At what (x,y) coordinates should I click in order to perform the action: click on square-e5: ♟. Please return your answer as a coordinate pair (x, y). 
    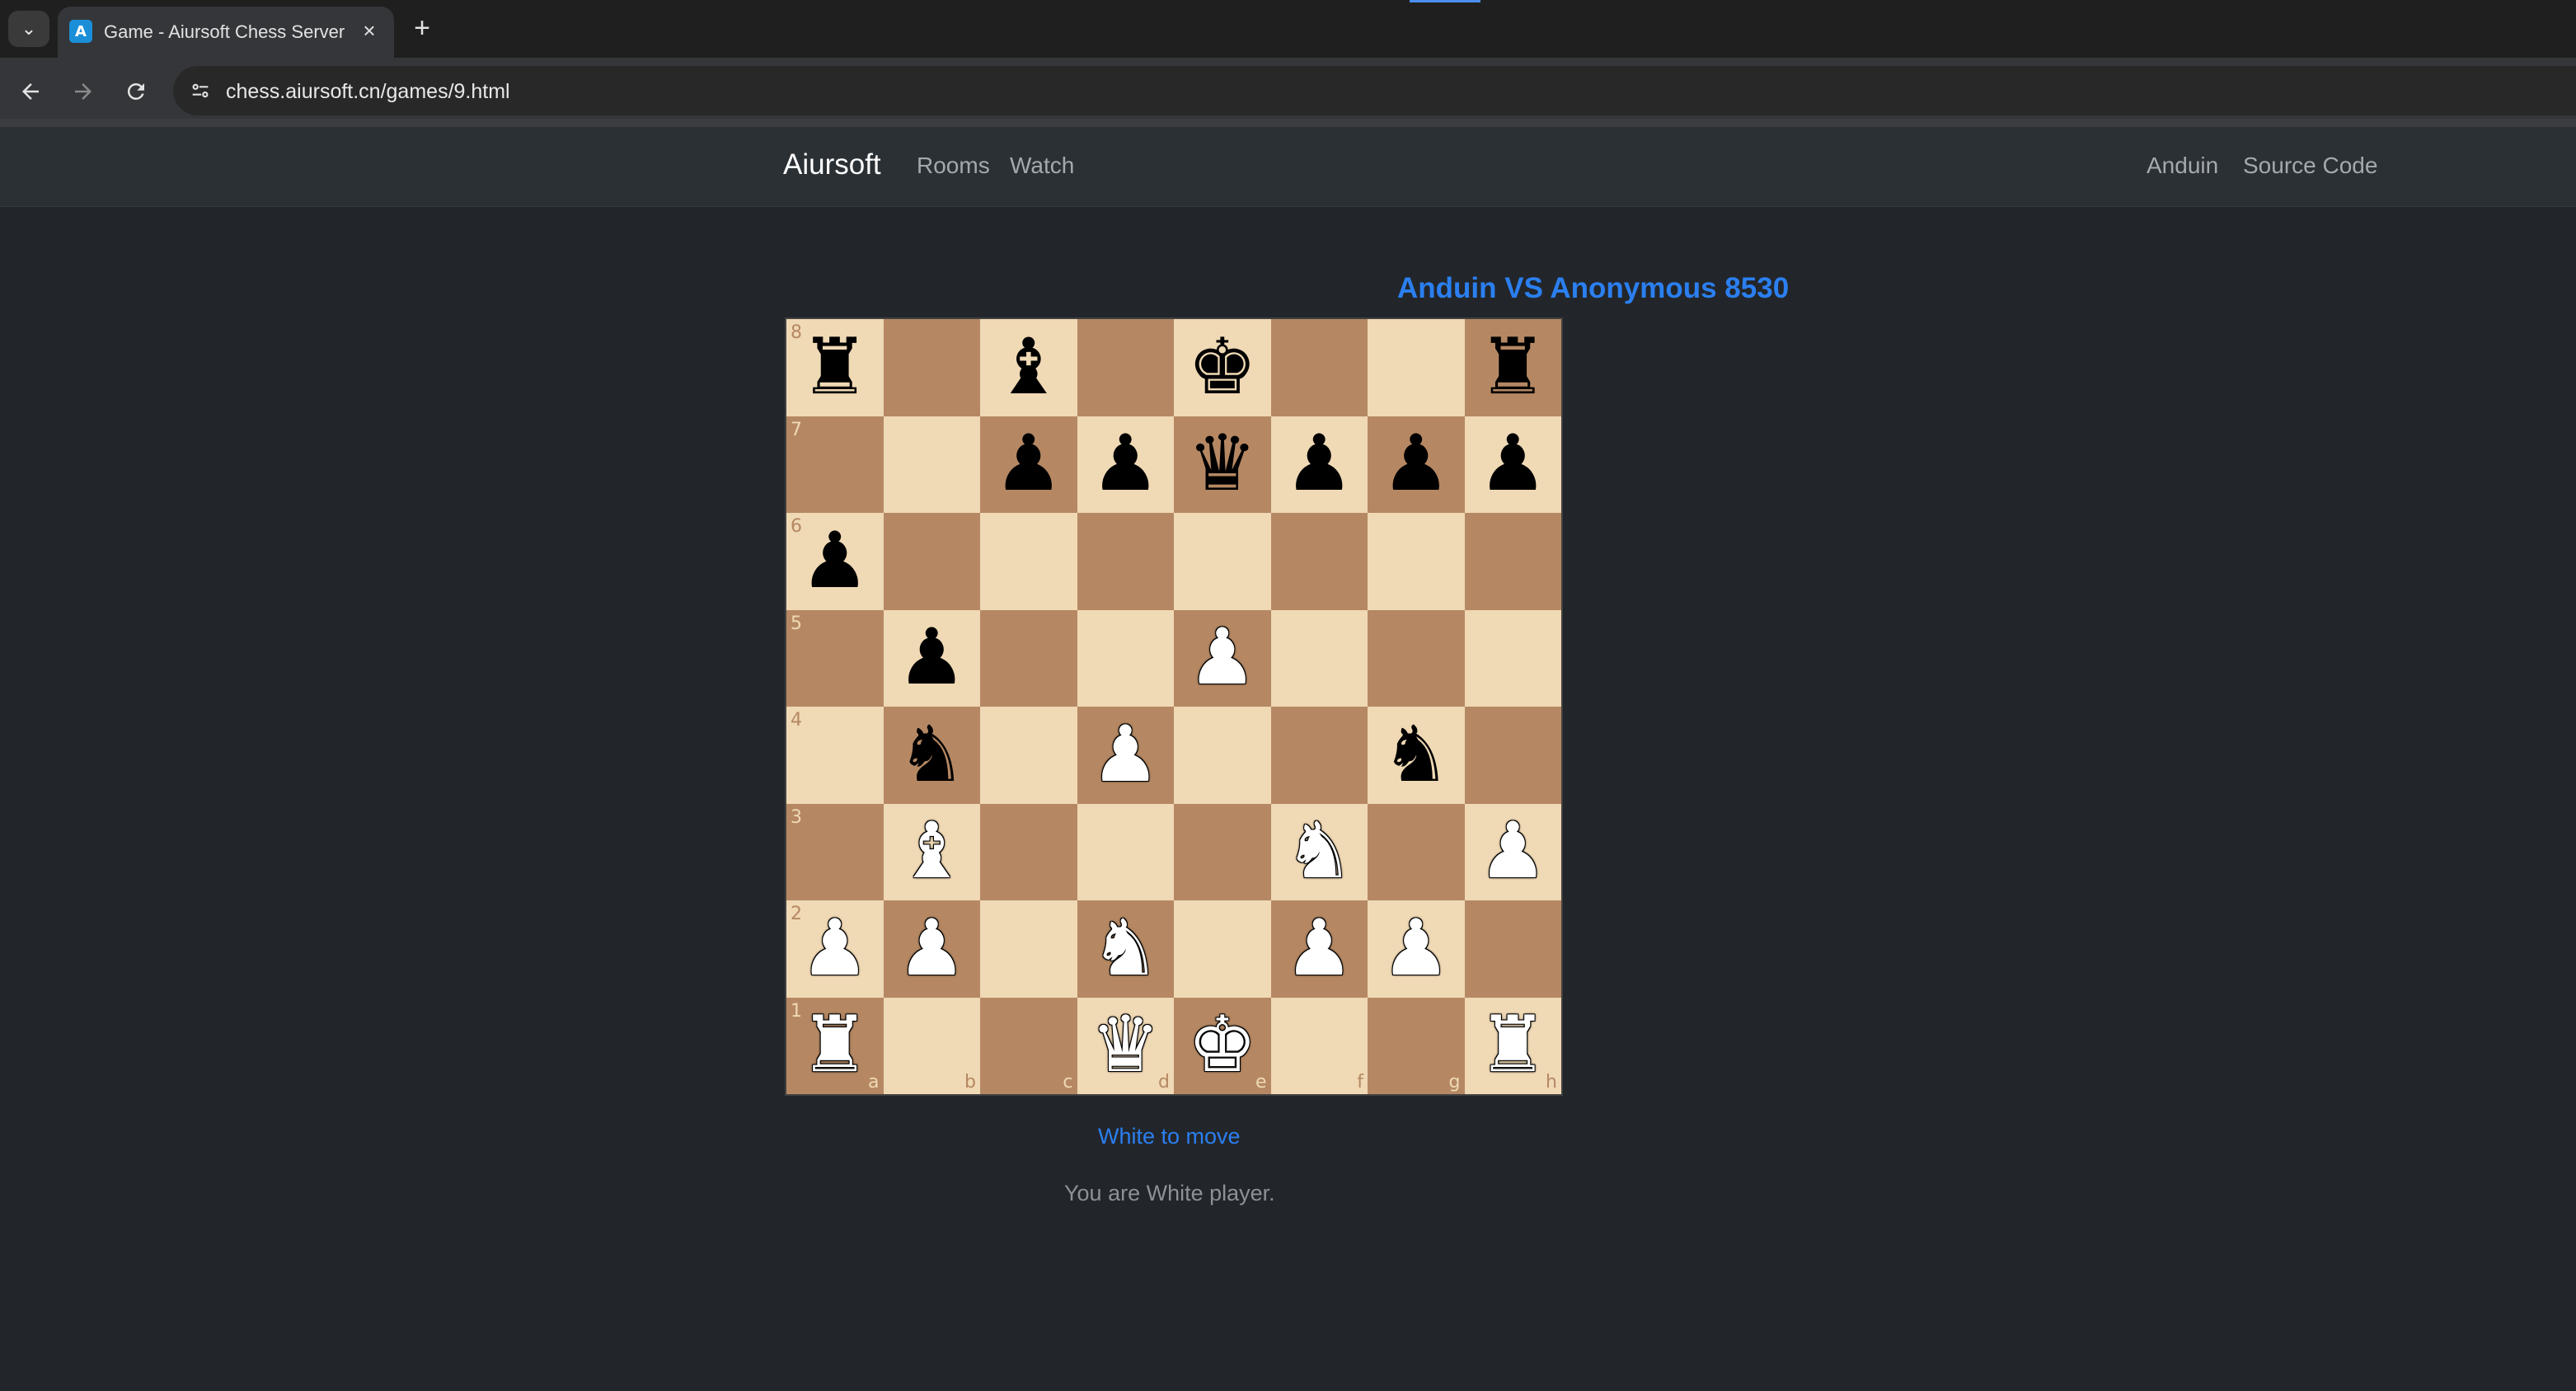
    Looking at the image, I should click on (1223, 658).